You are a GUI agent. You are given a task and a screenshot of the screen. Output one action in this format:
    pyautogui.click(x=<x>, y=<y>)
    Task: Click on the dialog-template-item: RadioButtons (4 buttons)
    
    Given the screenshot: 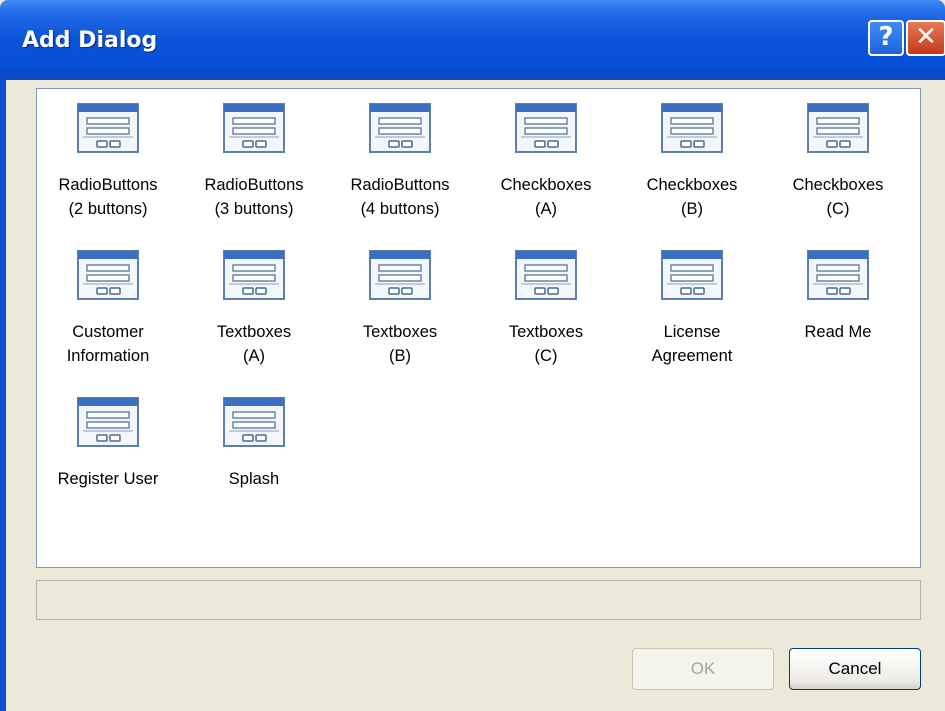 What is the action you would take?
    pyautogui.click(x=400, y=162)
    